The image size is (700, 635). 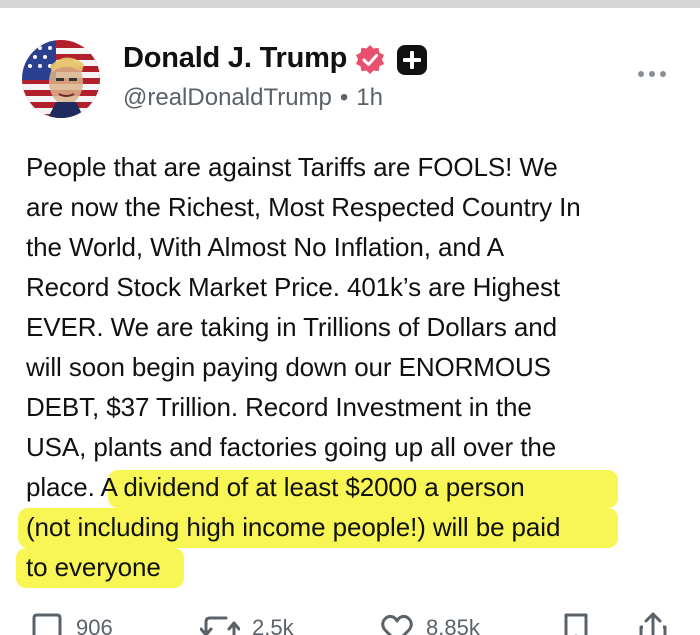 What do you see at coordinates (369, 97) in the screenshot?
I see `timestamp: 1h` at bounding box center [369, 97].